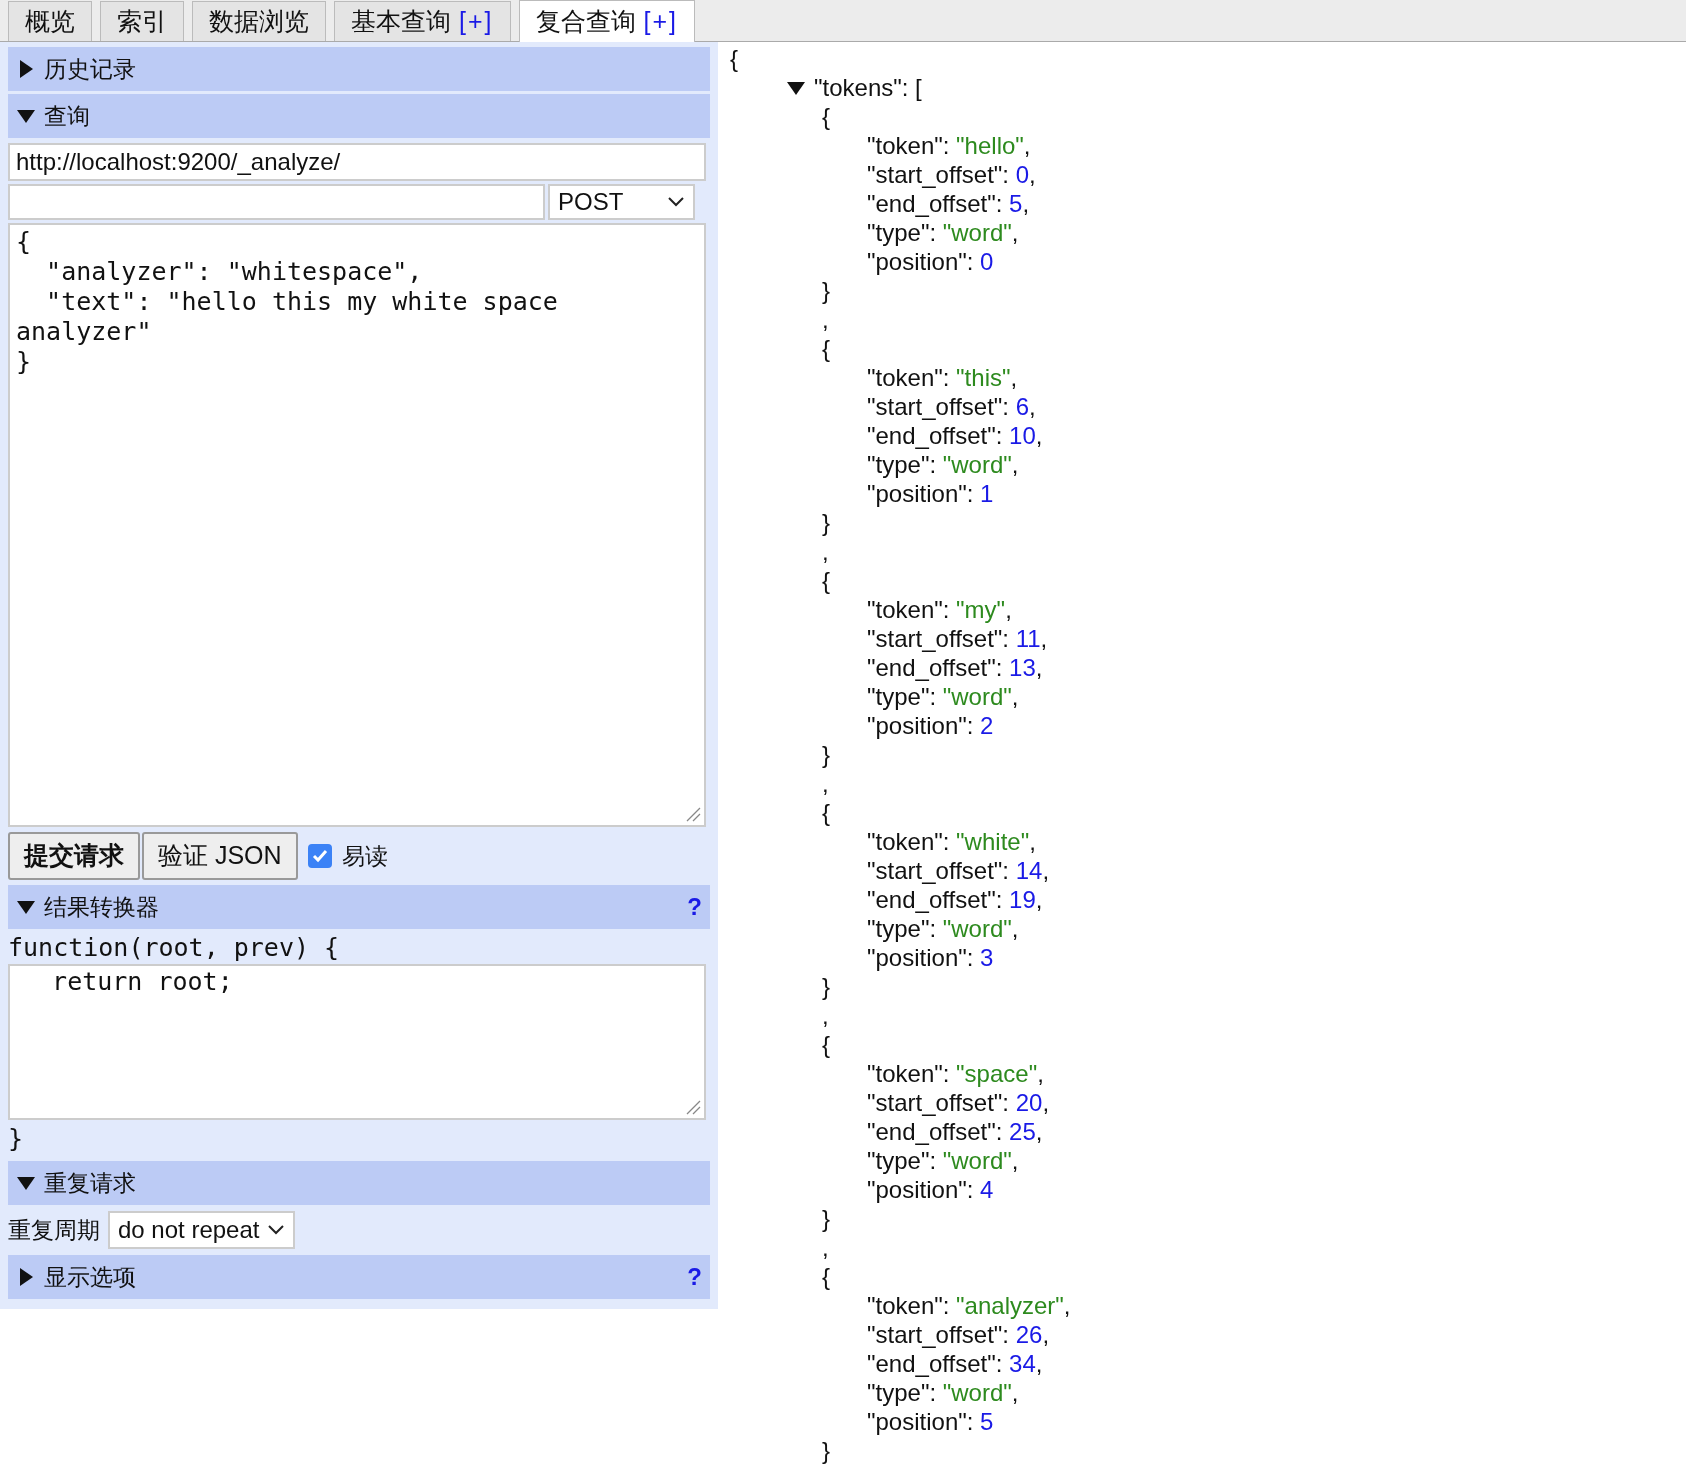  I want to click on json-property: "position": 3, so click(930, 957).